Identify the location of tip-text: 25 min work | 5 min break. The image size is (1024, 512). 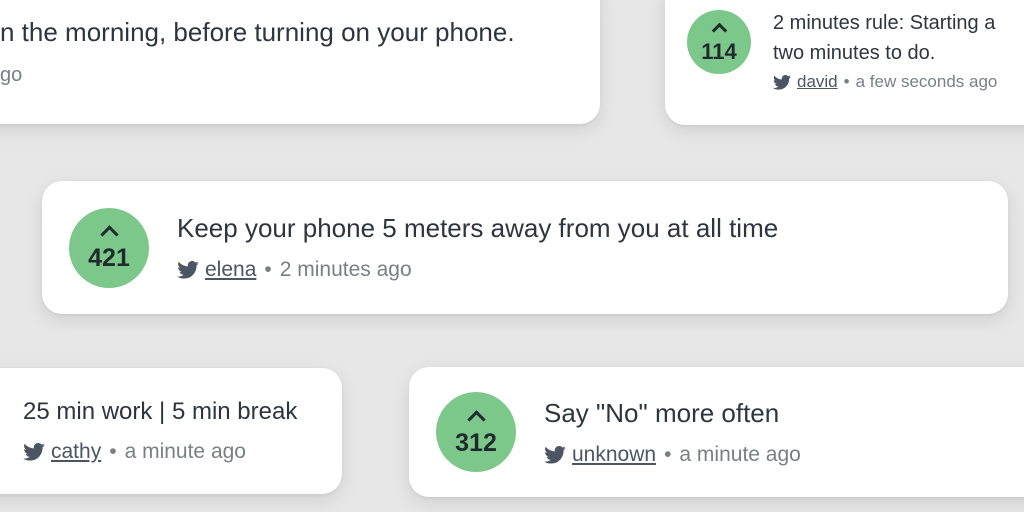
(160, 411).